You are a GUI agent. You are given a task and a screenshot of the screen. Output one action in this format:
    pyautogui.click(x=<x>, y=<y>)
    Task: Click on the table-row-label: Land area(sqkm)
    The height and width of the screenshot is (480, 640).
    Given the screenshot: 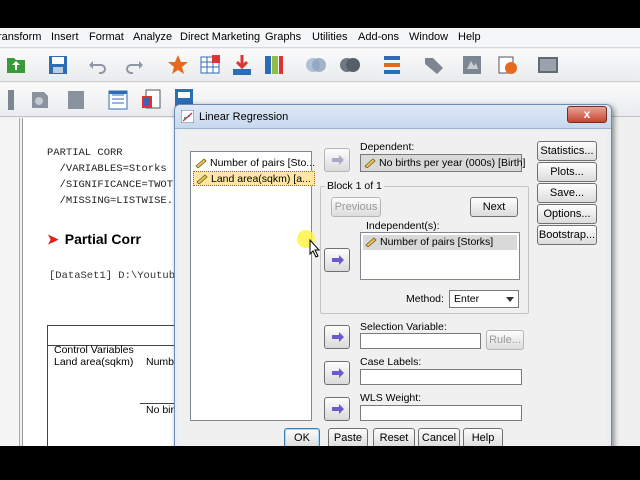 What is the action you would take?
    pyautogui.click(x=94, y=362)
    